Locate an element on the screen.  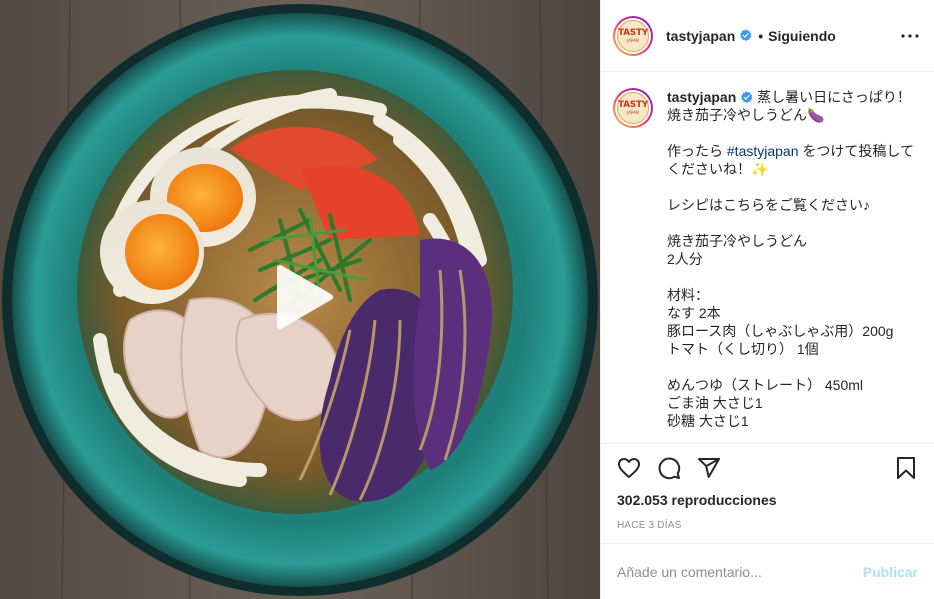
play-icon is located at coordinates (303, 297).